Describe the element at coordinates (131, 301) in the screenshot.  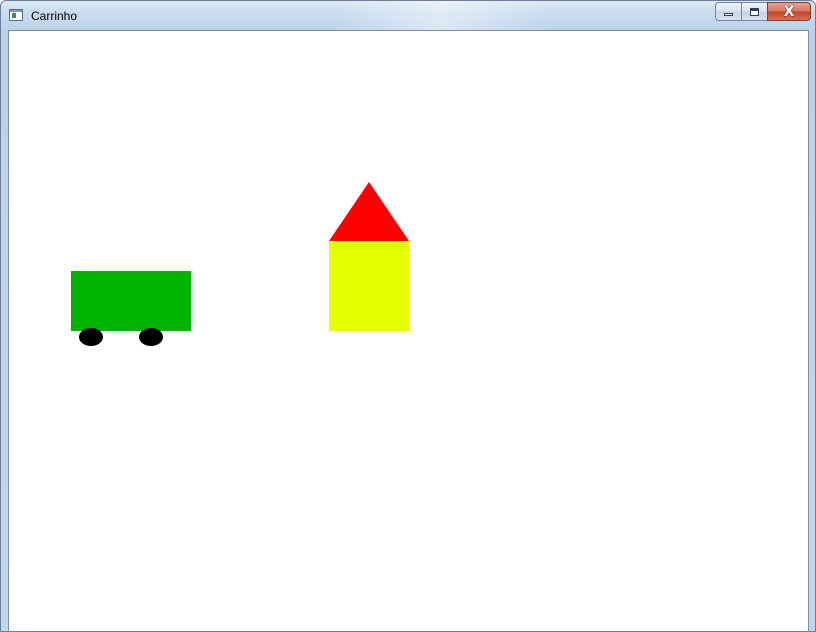
I see `car-body` at that location.